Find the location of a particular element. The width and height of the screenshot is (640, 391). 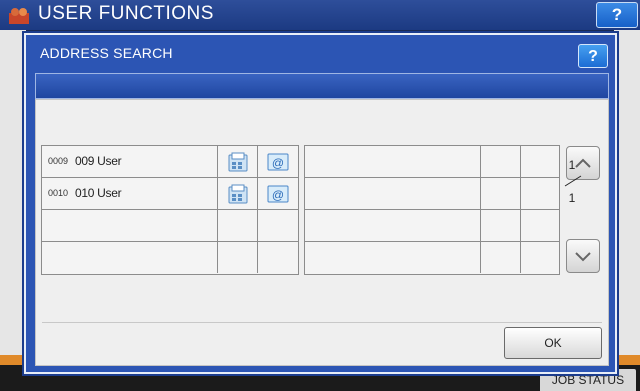

background-panel-right is located at coordinates (627, 205).